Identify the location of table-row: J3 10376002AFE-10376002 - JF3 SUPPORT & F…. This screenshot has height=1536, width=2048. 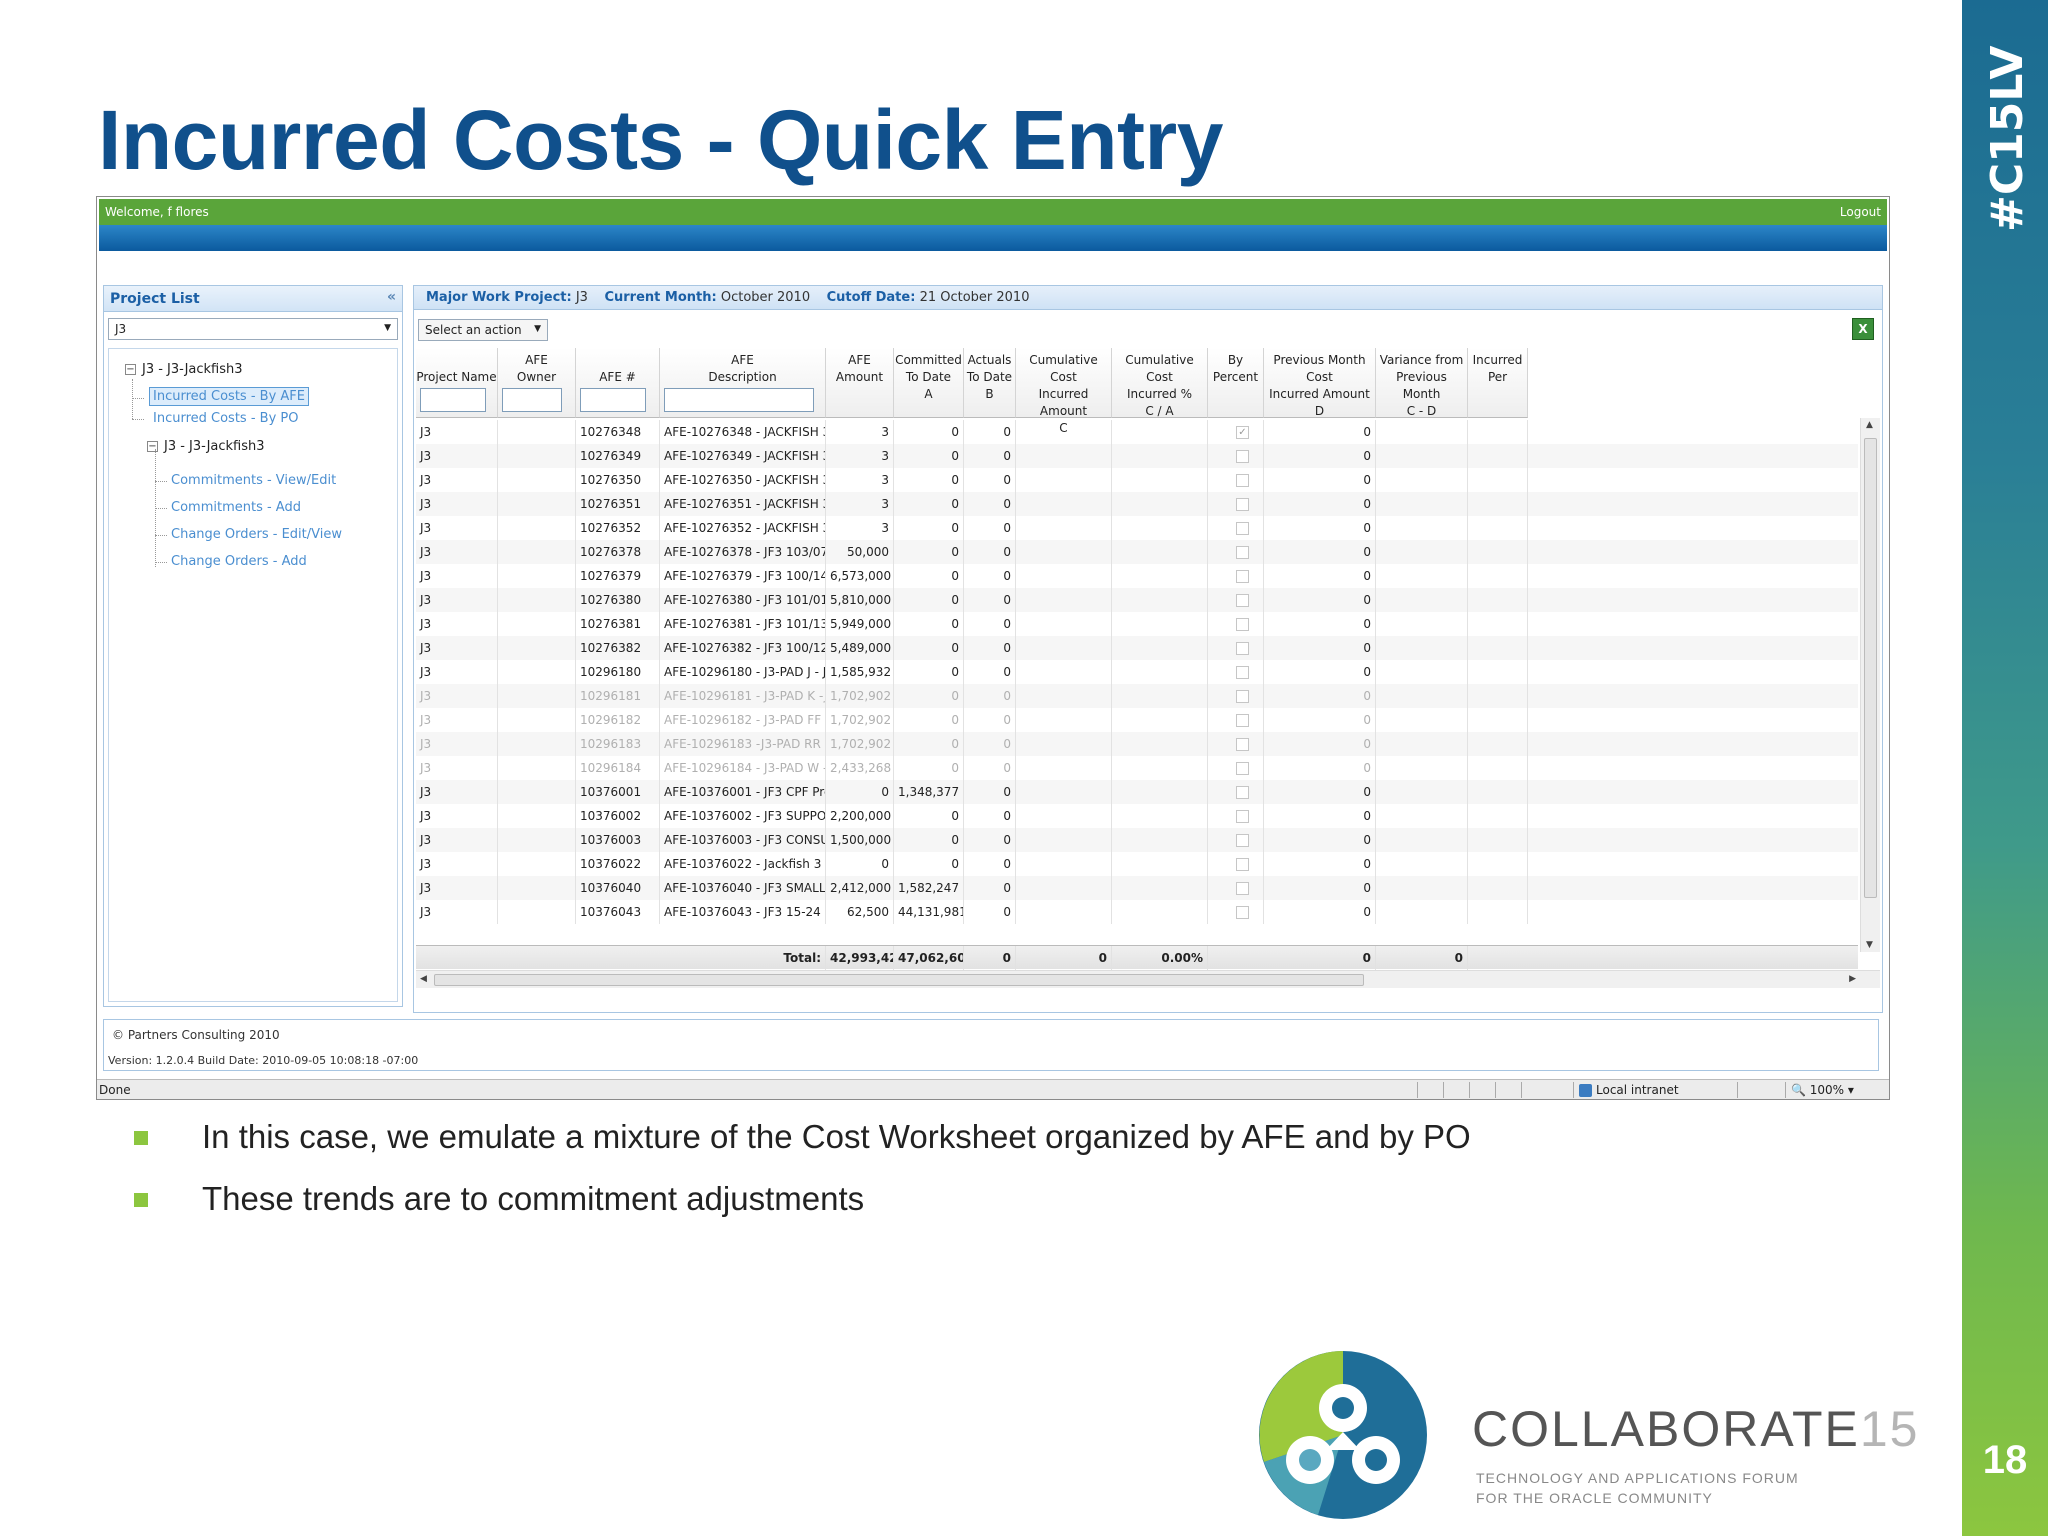
(1137, 816).